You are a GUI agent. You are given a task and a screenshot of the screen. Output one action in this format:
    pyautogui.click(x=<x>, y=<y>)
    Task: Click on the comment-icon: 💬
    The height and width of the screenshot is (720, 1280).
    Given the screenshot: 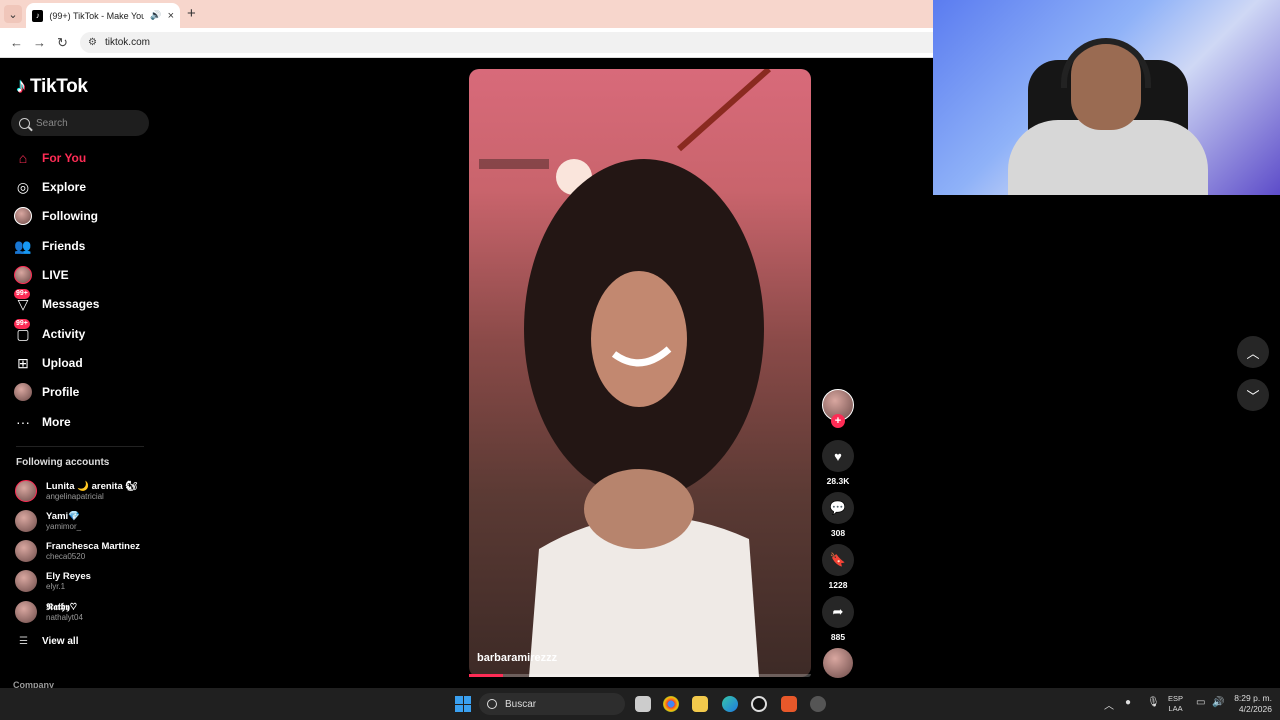 What is the action you would take?
    pyautogui.click(x=838, y=507)
    